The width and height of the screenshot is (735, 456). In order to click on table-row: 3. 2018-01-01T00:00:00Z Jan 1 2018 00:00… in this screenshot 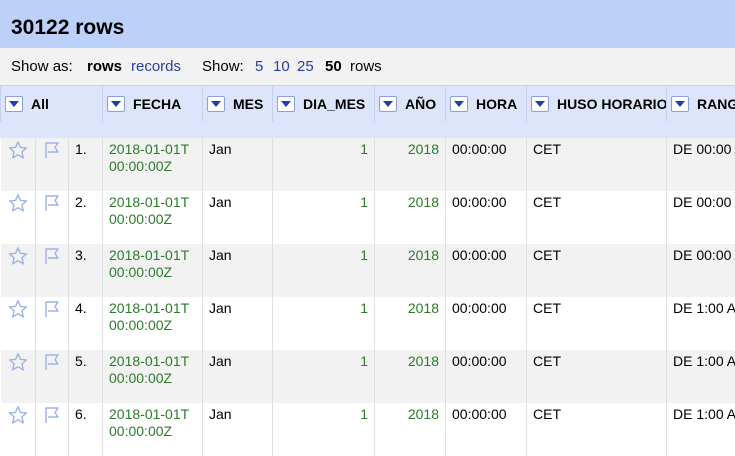, I will do `click(368, 270)`.